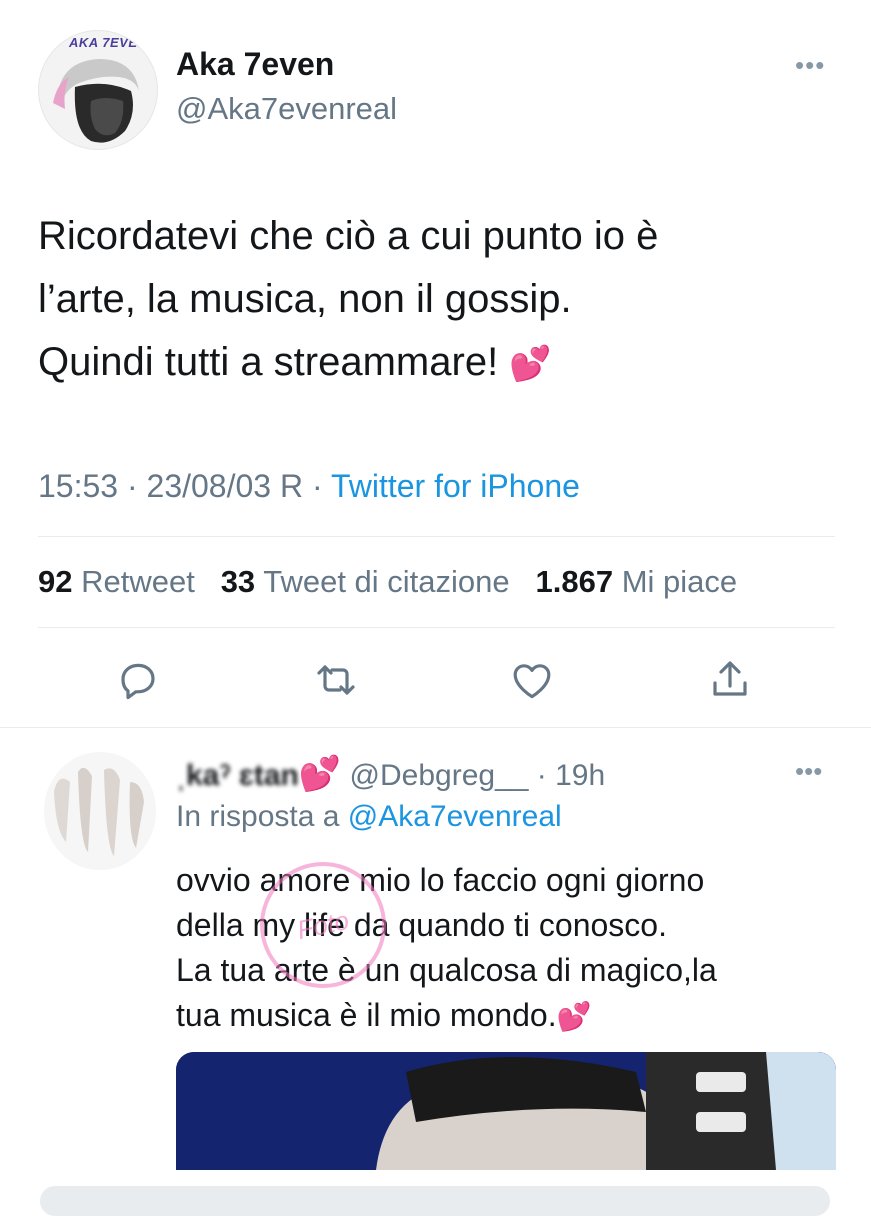 The width and height of the screenshot is (871, 1216). Describe the element at coordinates (637, 581) in the screenshot. I see `likes-stat: 1.867 Mi piace` at that location.